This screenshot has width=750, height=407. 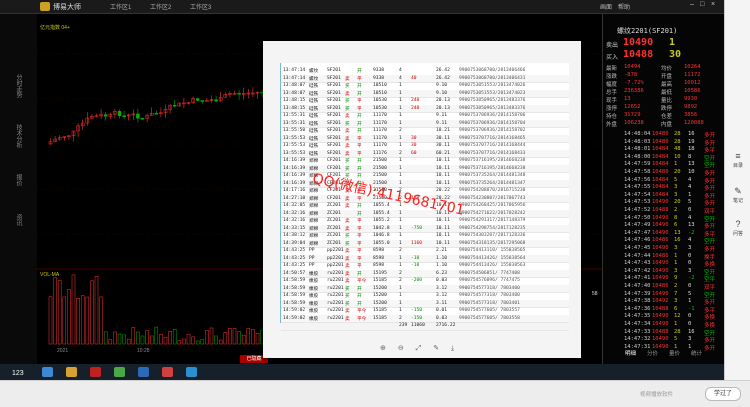 What do you see at coordinates (630, 353) in the screenshot?
I see `quote-tab: 明细` at bounding box center [630, 353].